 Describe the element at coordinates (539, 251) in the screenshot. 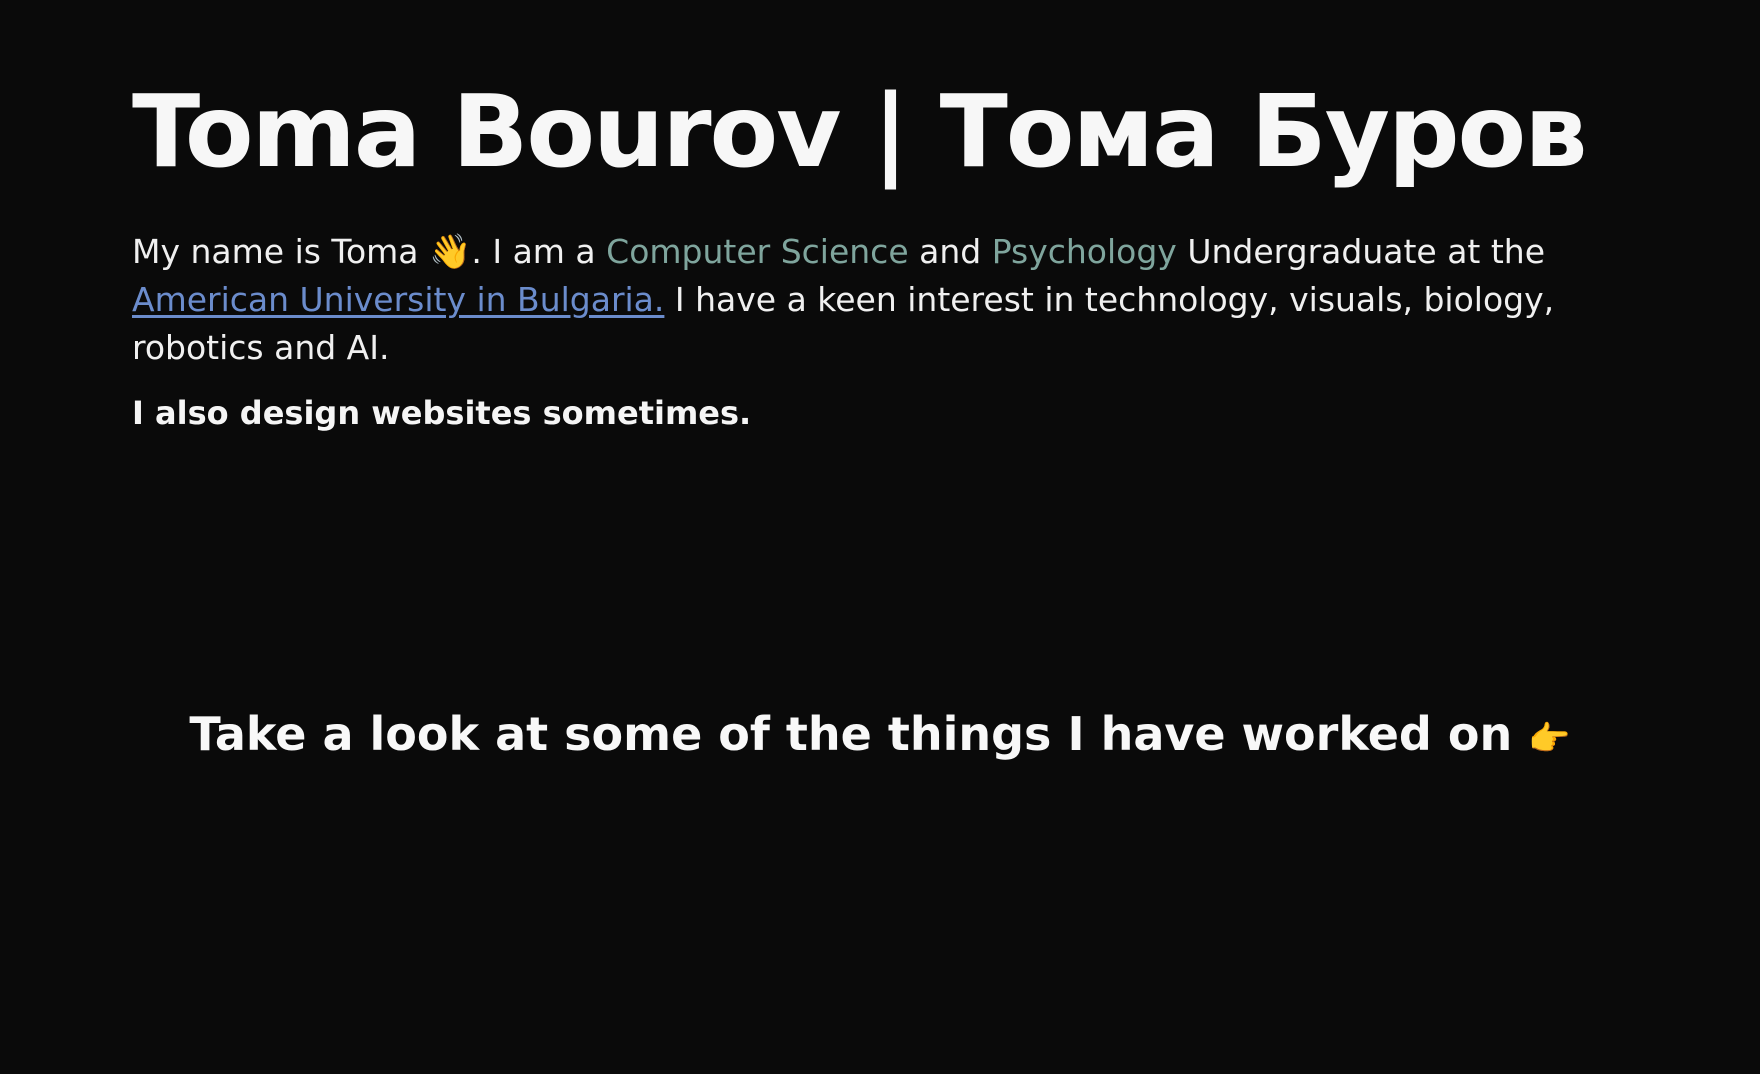

I see `intro-text-2: . I am a` at that location.